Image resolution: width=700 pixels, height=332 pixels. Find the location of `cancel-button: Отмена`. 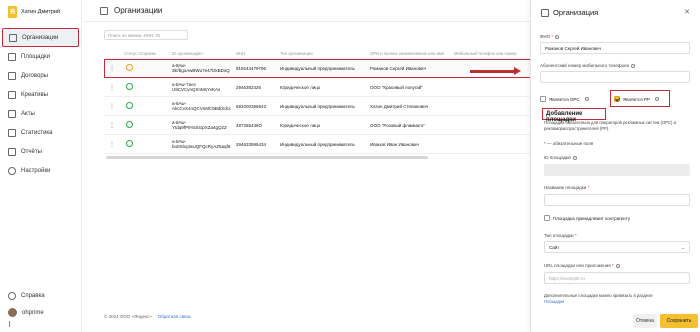

cancel-button: Отмена is located at coordinates (645, 321).